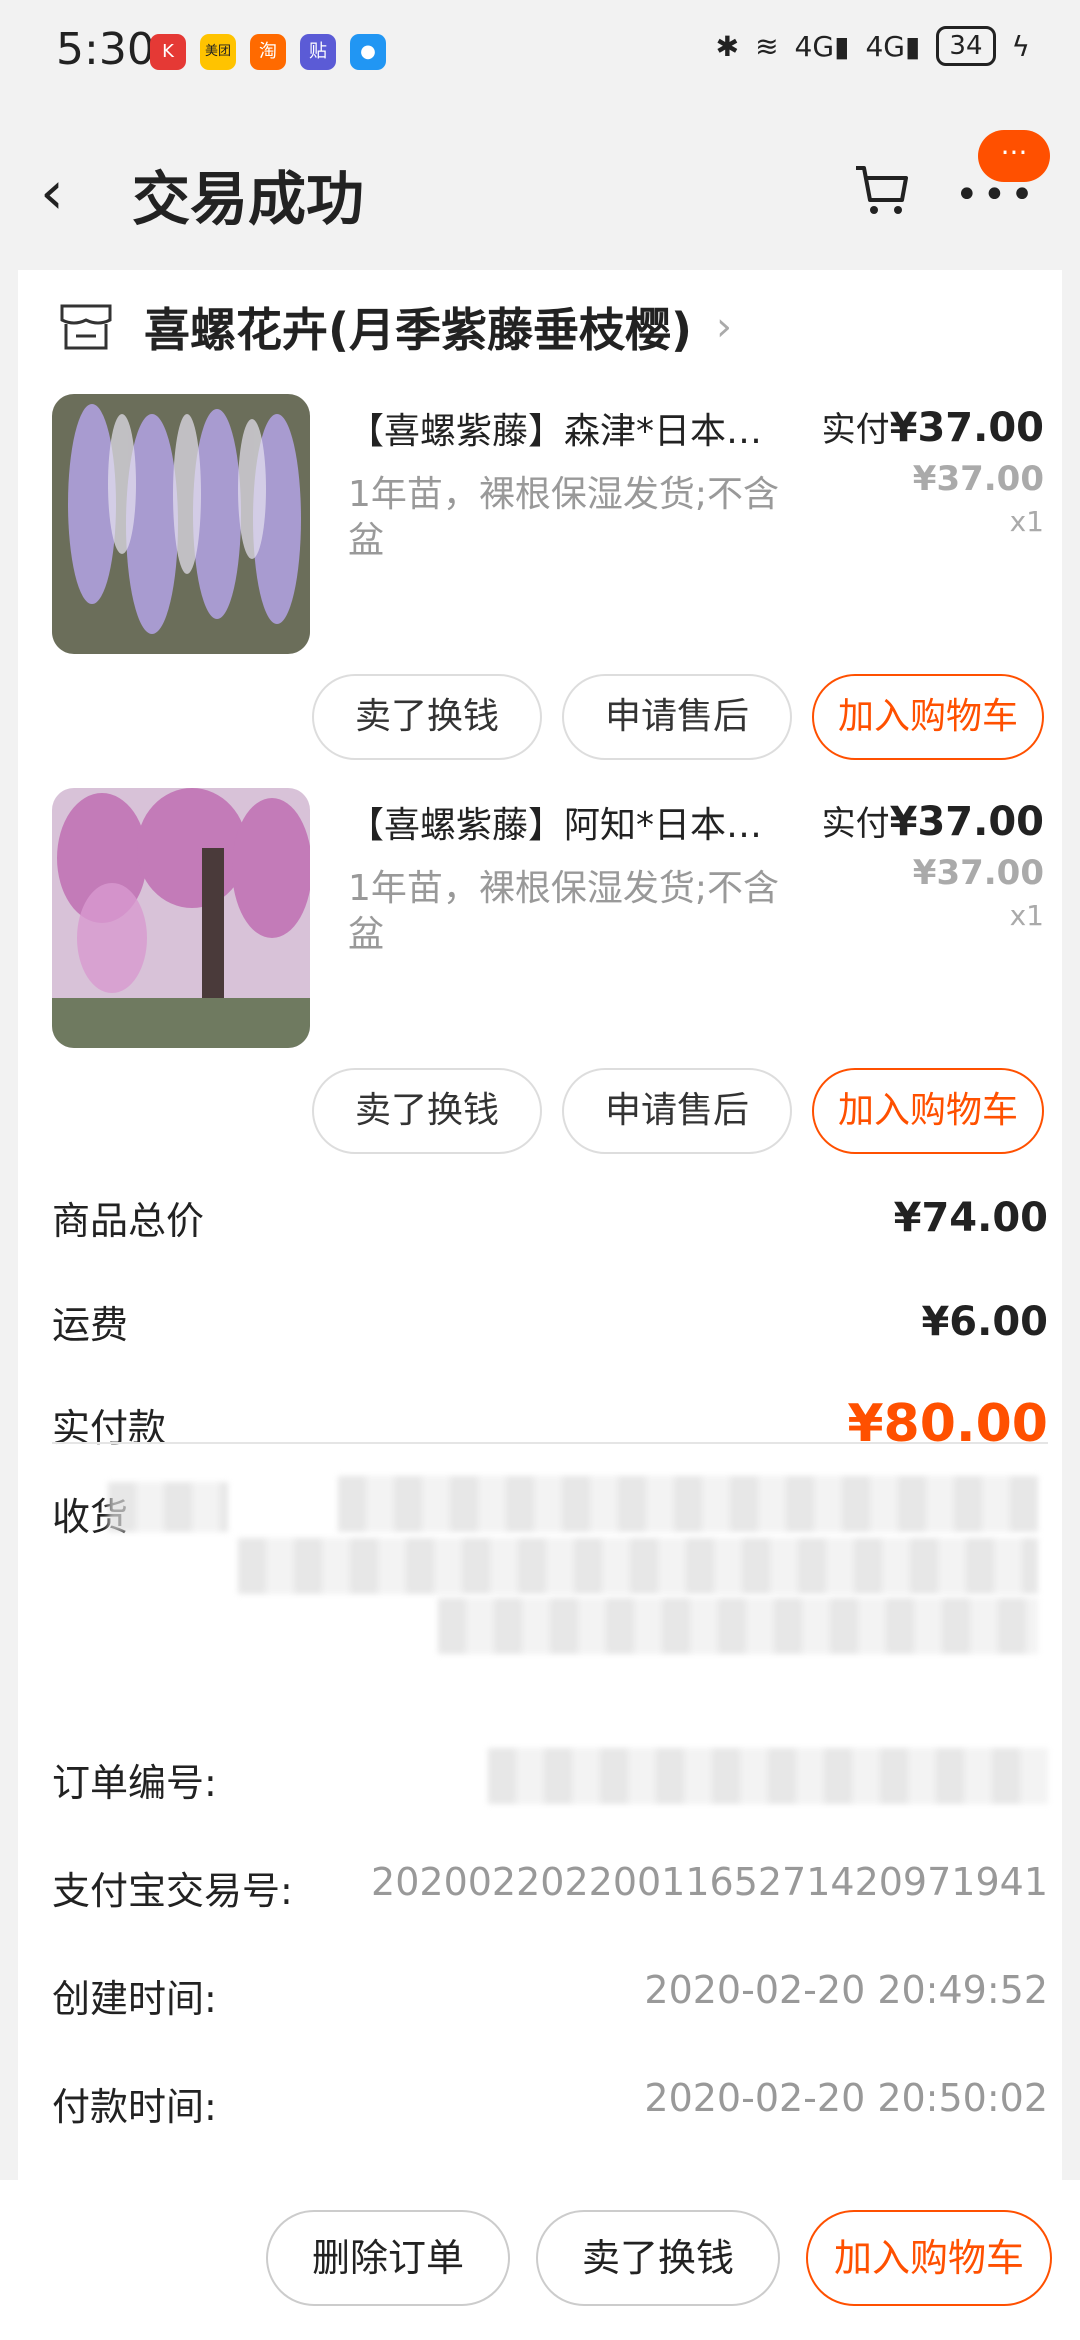 The height and width of the screenshot is (2340, 1080). What do you see at coordinates (550, 1217) in the screenshot?
I see `goods-total-row: 商品总价 ¥74.00` at bounding box center [550, 1217].